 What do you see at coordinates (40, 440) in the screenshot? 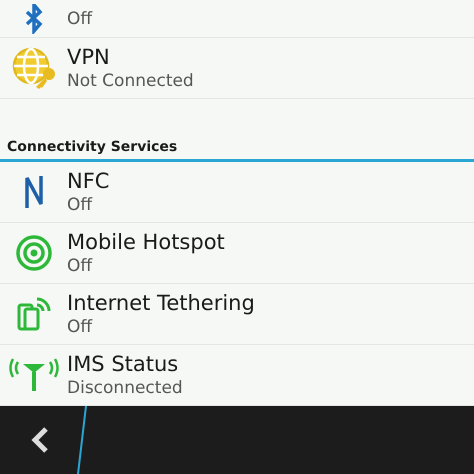
I see `chevron-left-icon` at bounding box center [40, 440].